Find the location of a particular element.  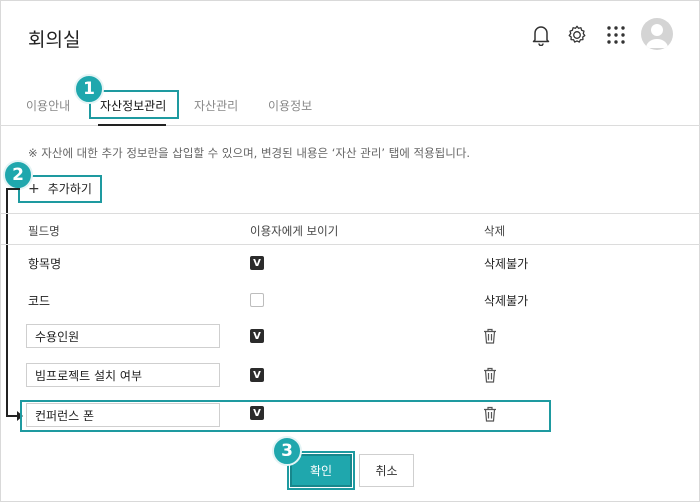

tab-asset-management: 자산관리 is located at coordinates (216, 105).